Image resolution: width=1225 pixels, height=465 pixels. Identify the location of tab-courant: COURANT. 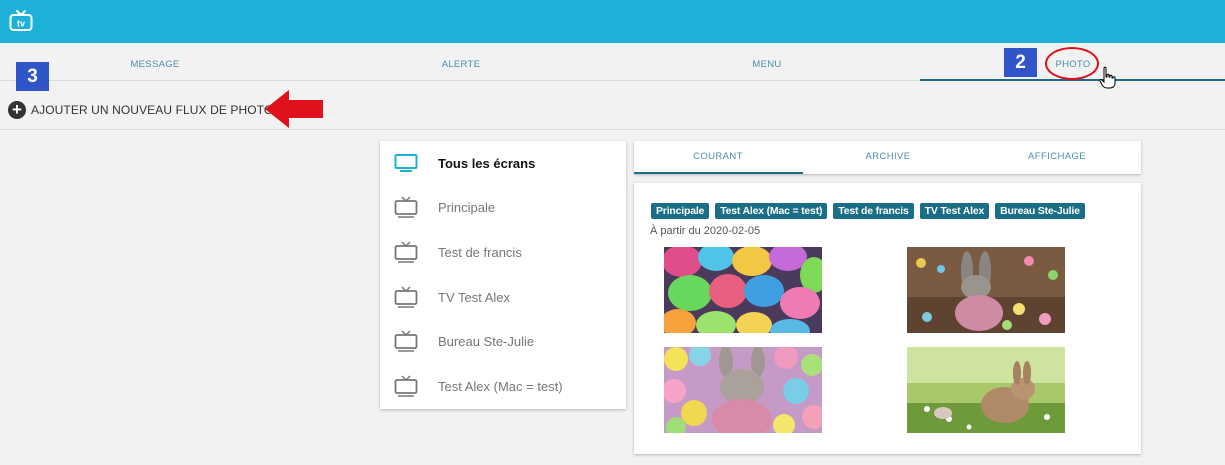
(718, 157).